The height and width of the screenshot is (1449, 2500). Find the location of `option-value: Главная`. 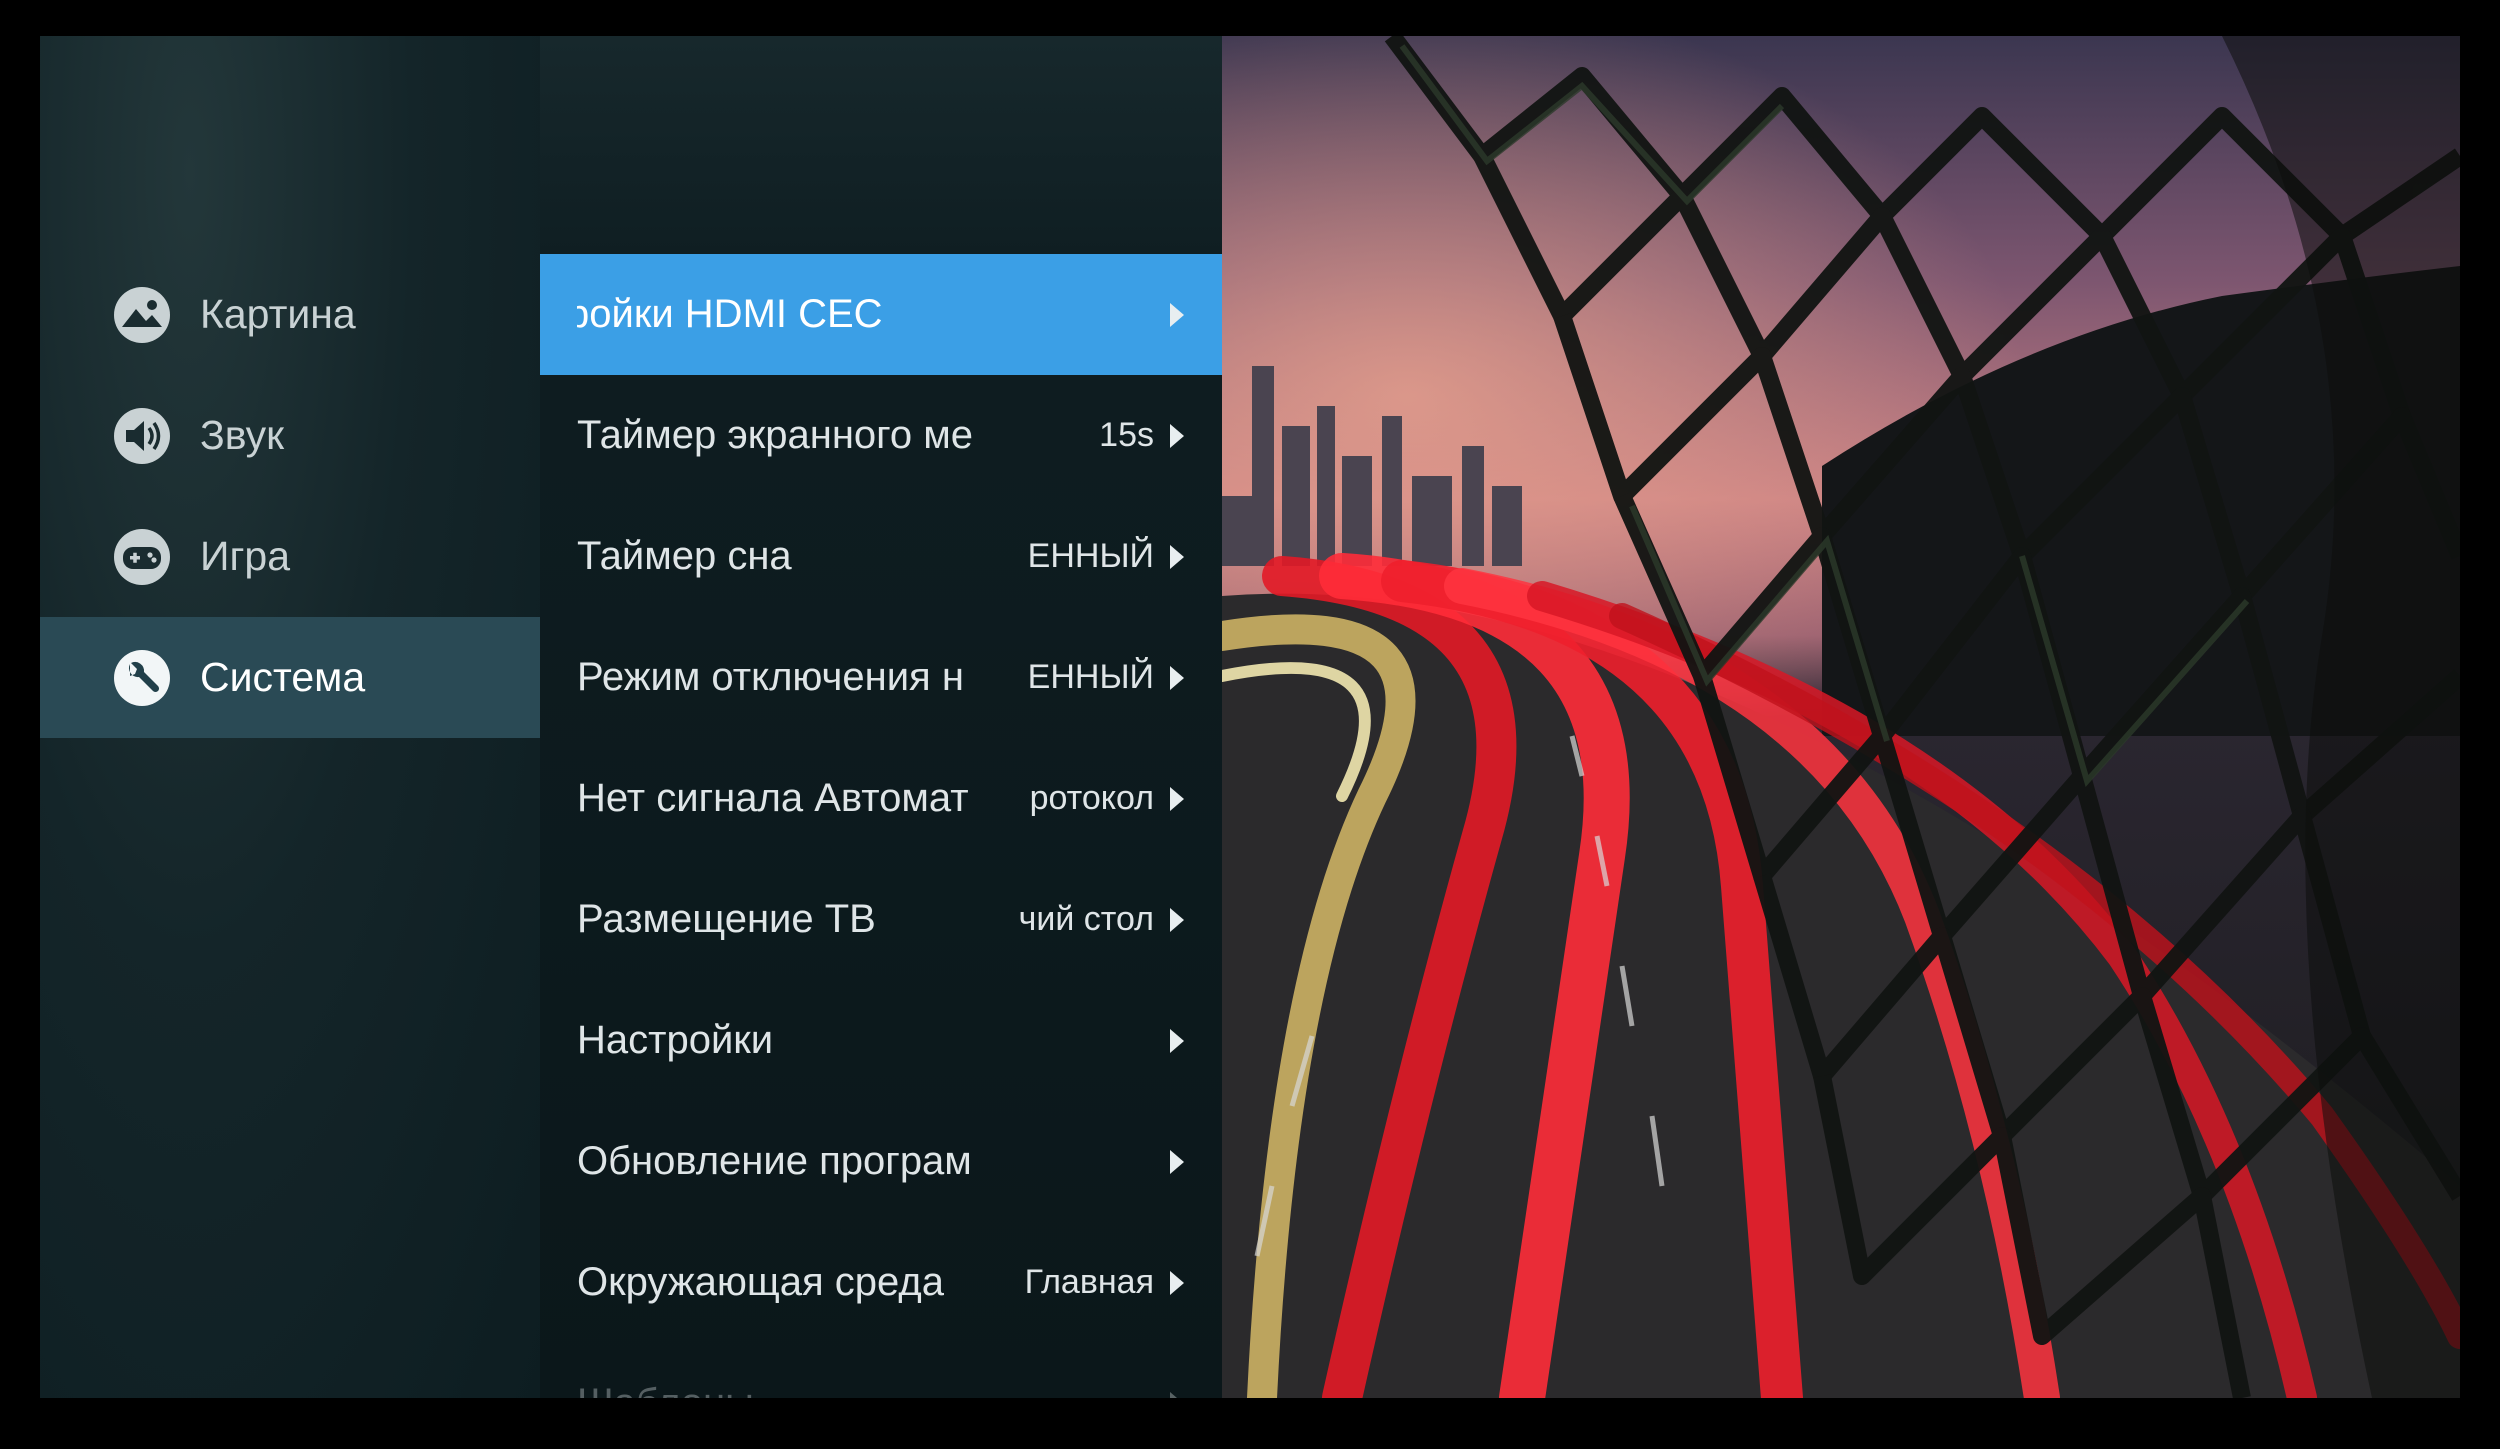

option-value: Главная is located at coordinates (1089, 1282).